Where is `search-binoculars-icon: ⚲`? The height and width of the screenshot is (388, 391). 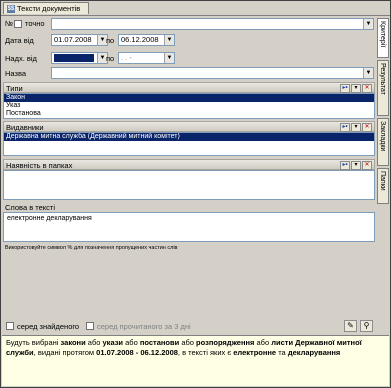 search-binoculars-icon: ⚲ is located at coordinates (366, 326).